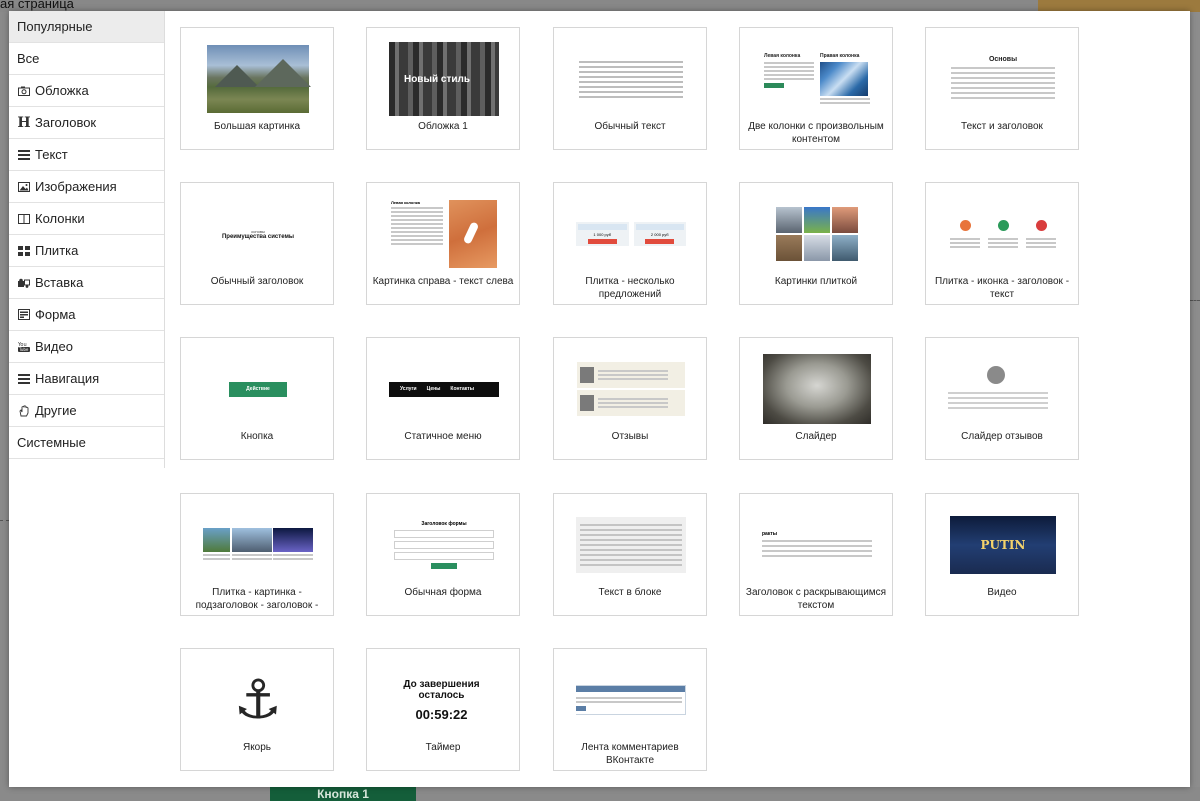 This screenshot has height=801, width=1200. I want to click on block-label: Таймер, so click(443, 747).